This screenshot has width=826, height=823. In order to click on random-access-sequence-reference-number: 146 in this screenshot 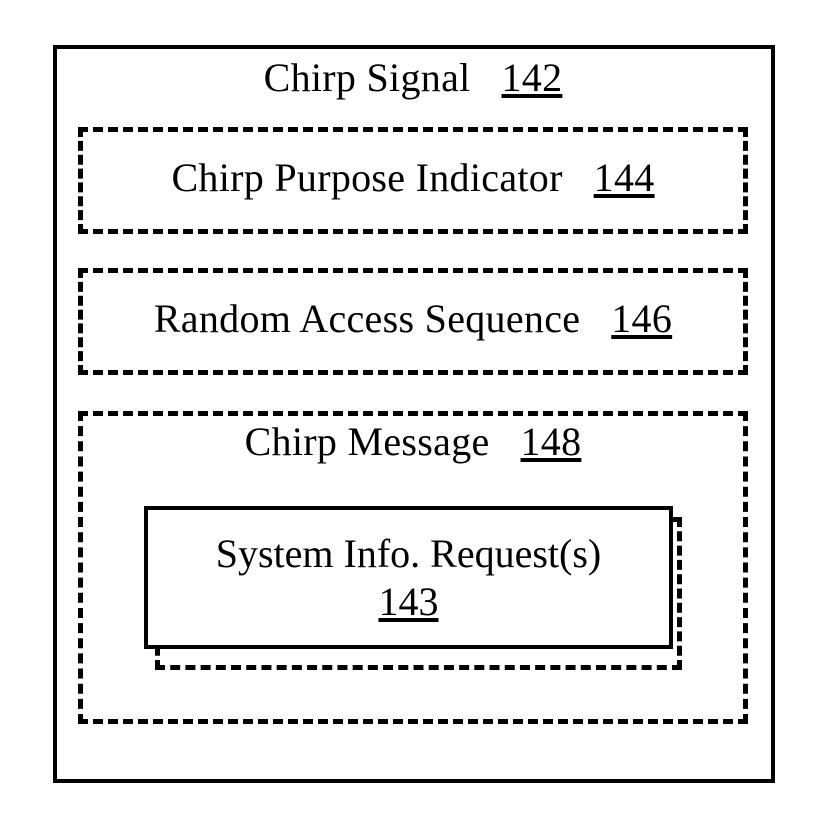, I will do `click(642, 318)`.